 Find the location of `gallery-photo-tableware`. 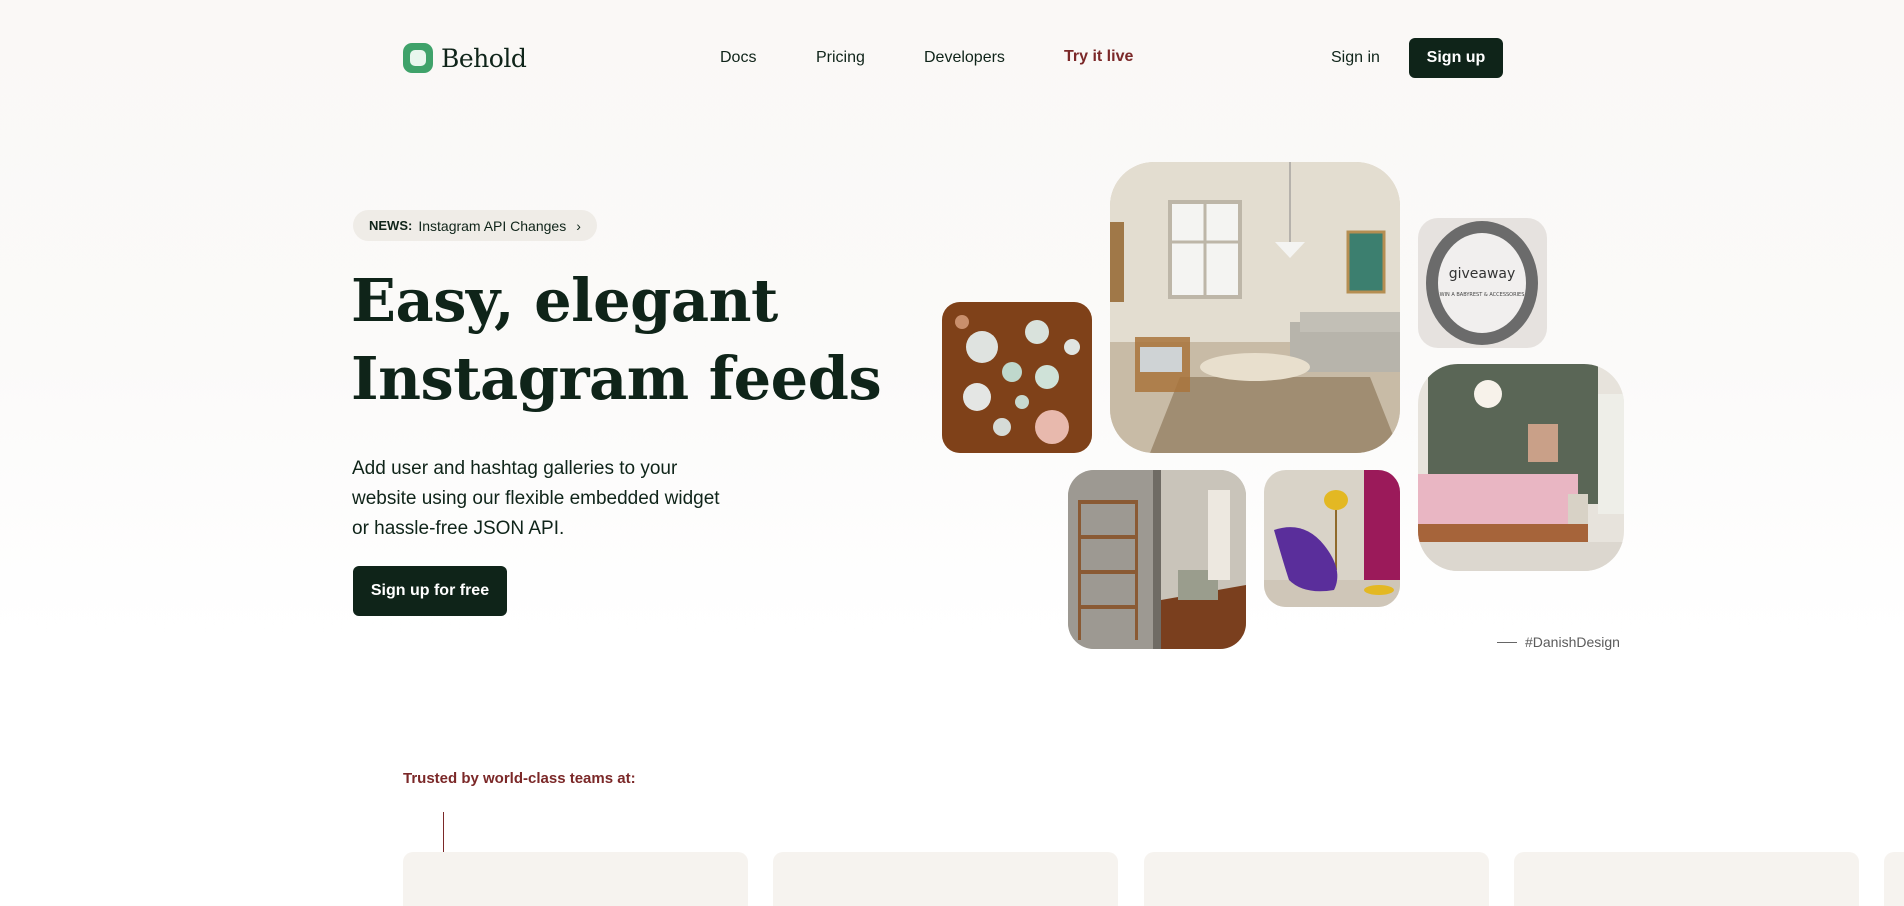

gallery-photo-tableware is located at coordinates (1017, 377).